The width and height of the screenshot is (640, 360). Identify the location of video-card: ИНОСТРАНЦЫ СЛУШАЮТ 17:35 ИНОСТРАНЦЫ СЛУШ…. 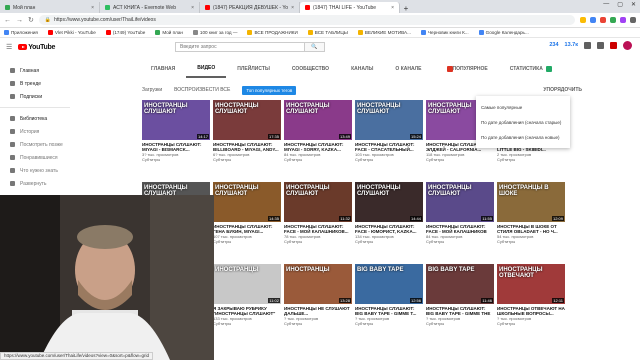
(247, 131).